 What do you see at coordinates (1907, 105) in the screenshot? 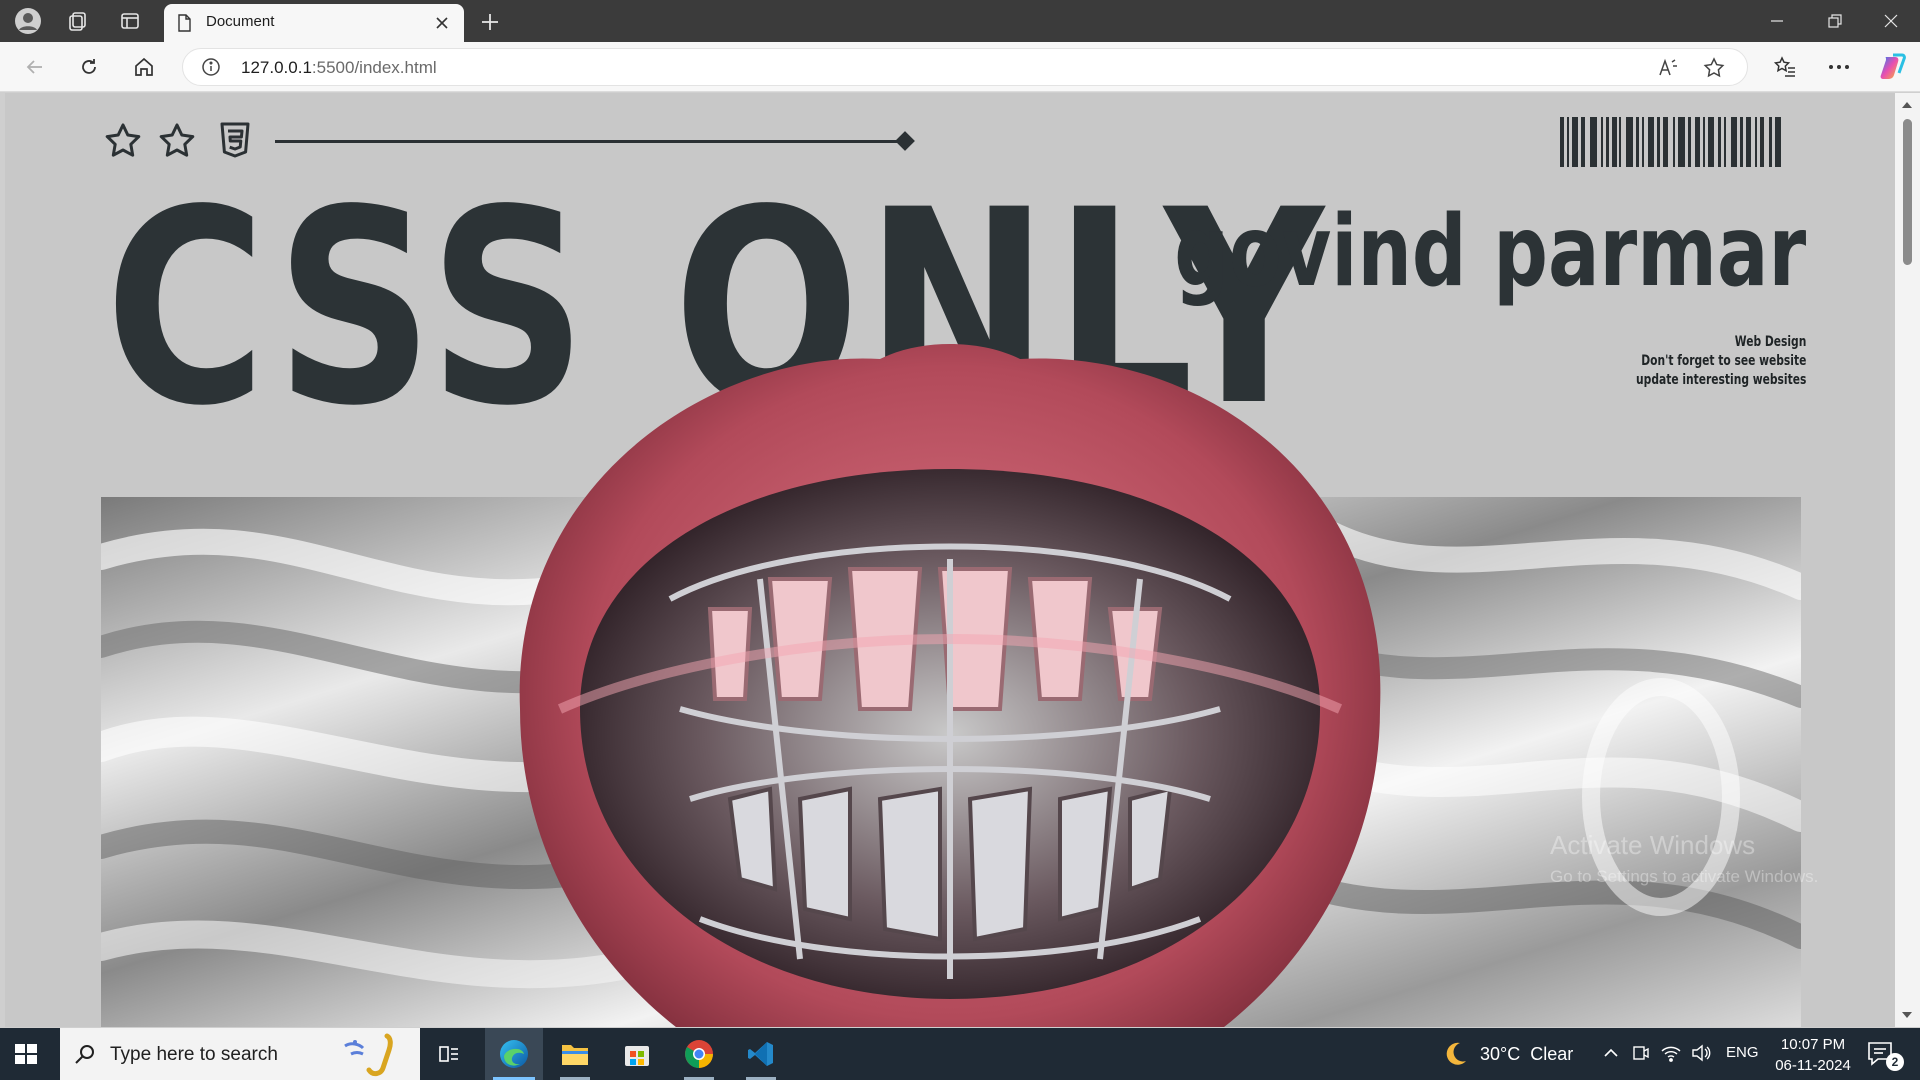
I see `scroll-up-arrow-icon` at bounding box center [1907, 105].